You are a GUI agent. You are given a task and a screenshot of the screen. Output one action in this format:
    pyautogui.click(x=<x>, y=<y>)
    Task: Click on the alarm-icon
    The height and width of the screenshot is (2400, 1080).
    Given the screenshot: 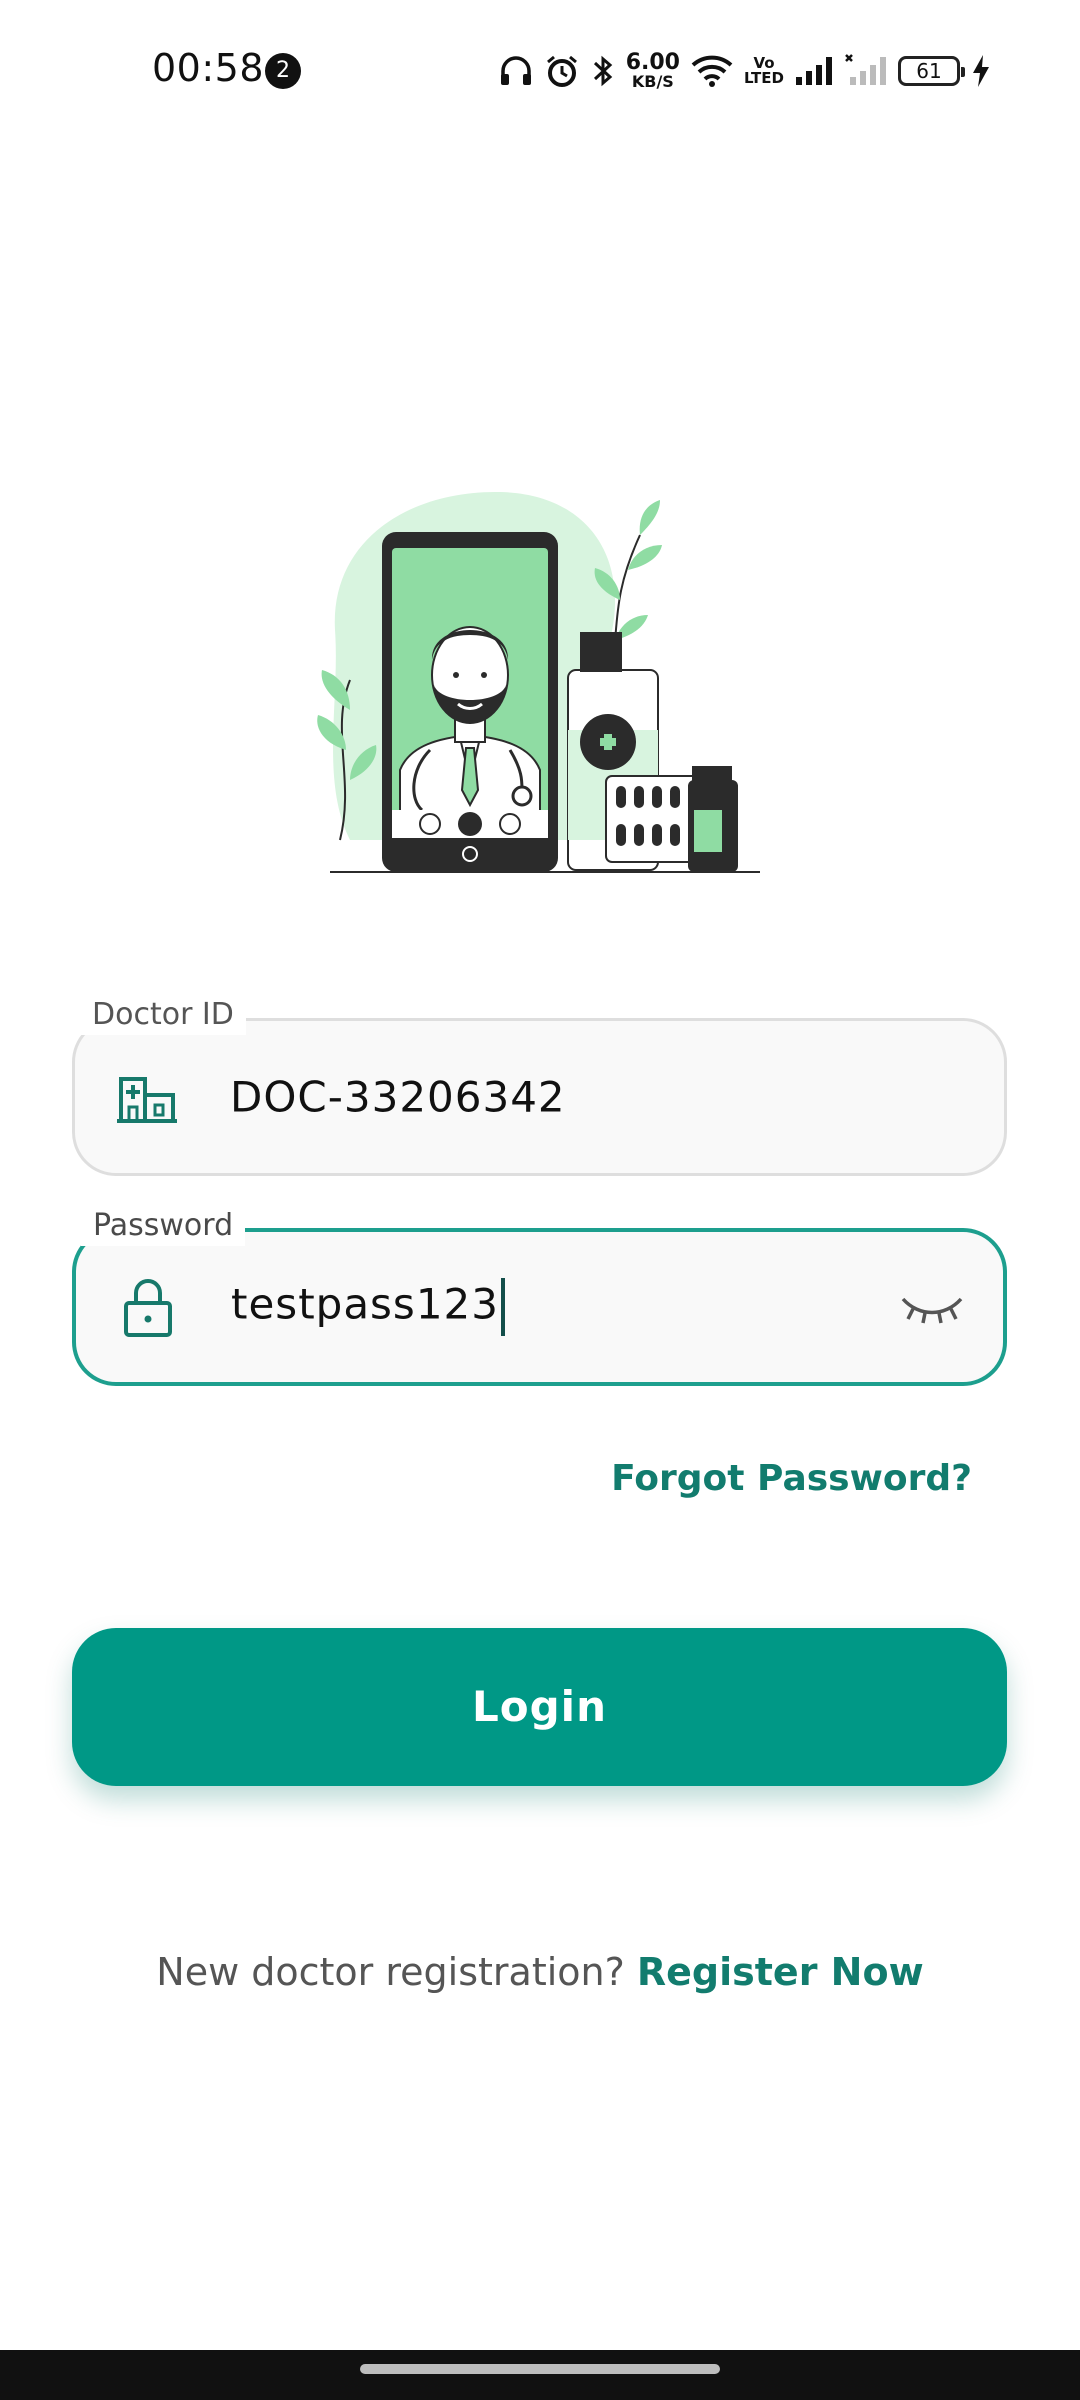 What is the action you would take?
    pyautogui.click(x=561, y=71)
    